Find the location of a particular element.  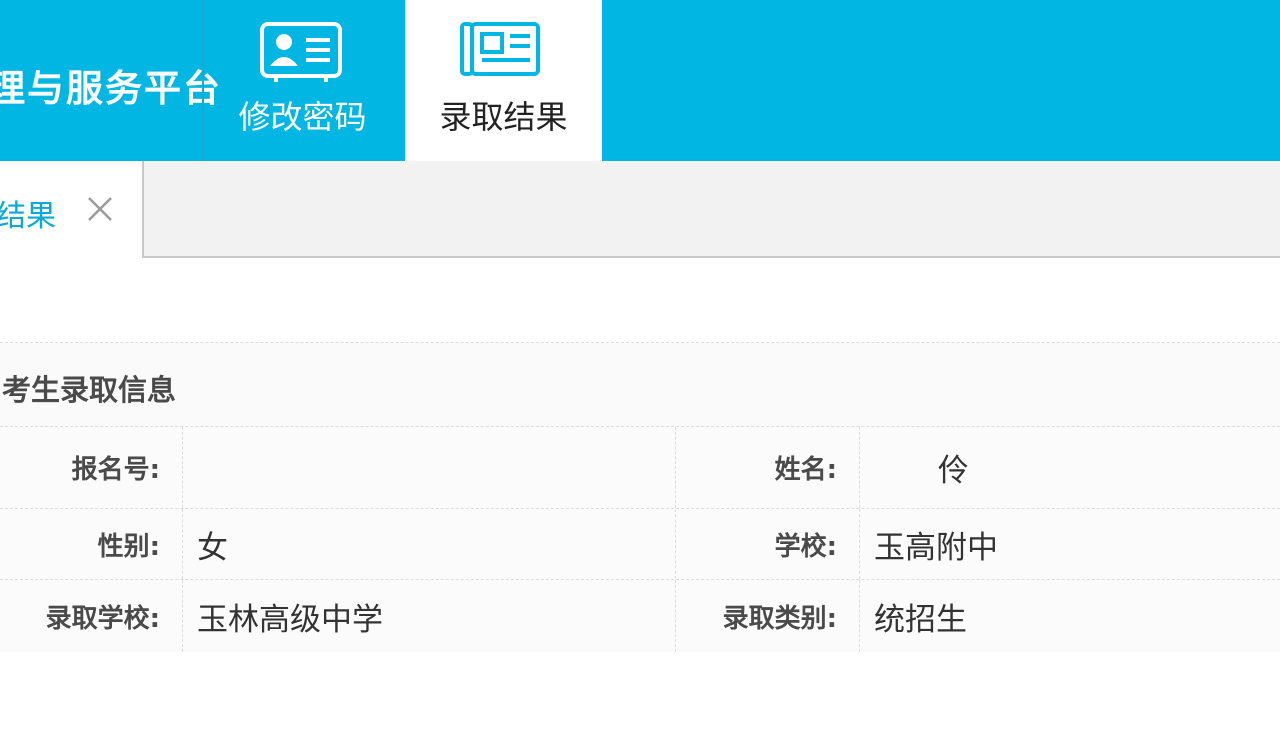

platform-title: 理与服务平台 is located at coordinates (111, 88).